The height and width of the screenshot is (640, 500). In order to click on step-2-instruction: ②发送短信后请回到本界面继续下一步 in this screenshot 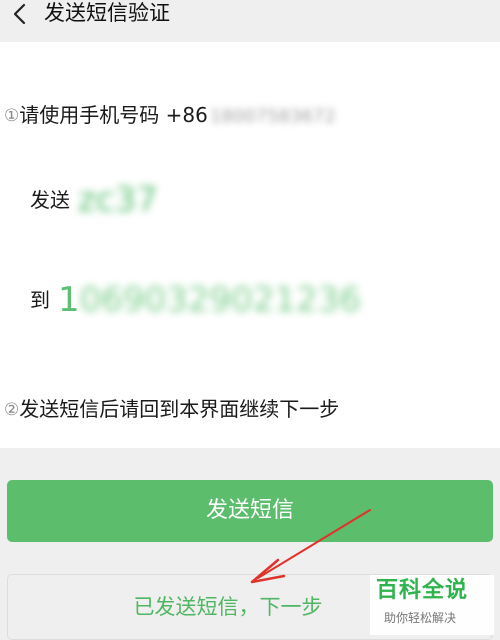, I will do `click(171, 409)`.